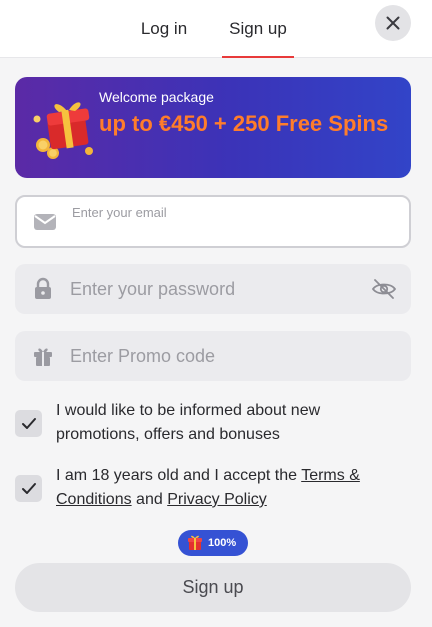 This screenshot has width=432, height=627. I want to click on terms-checkbox, so click(28, 488).